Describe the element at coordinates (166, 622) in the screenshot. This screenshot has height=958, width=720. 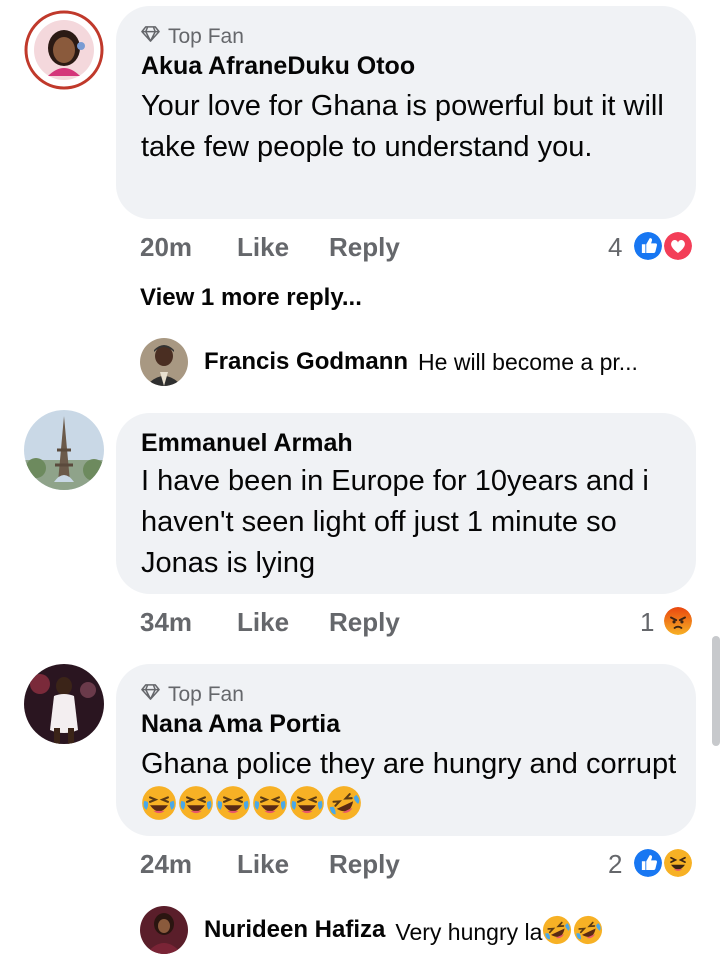
I see `comment-timestamp: 34m` at that location.